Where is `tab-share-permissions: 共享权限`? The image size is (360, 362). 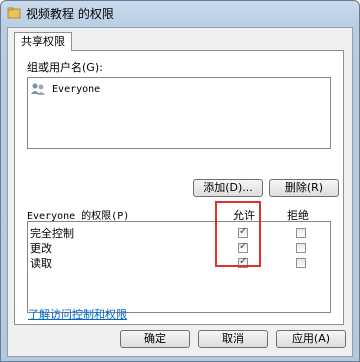
tab-share-permissions: 共享权限 is located at coordinates (43, 41).